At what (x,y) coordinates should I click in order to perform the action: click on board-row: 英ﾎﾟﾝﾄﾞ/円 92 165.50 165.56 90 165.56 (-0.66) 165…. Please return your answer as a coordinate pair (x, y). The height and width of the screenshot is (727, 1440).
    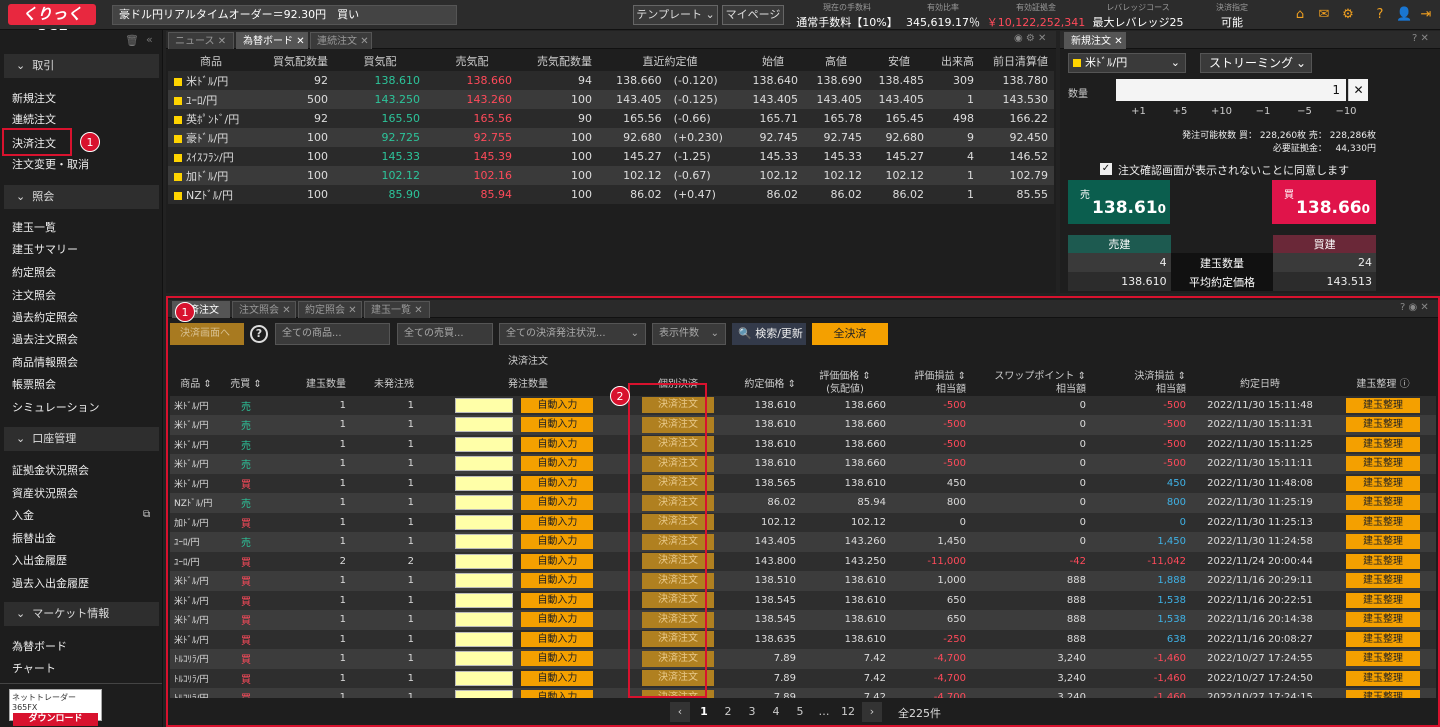
    Looking at the image, I should click on (611, 118).